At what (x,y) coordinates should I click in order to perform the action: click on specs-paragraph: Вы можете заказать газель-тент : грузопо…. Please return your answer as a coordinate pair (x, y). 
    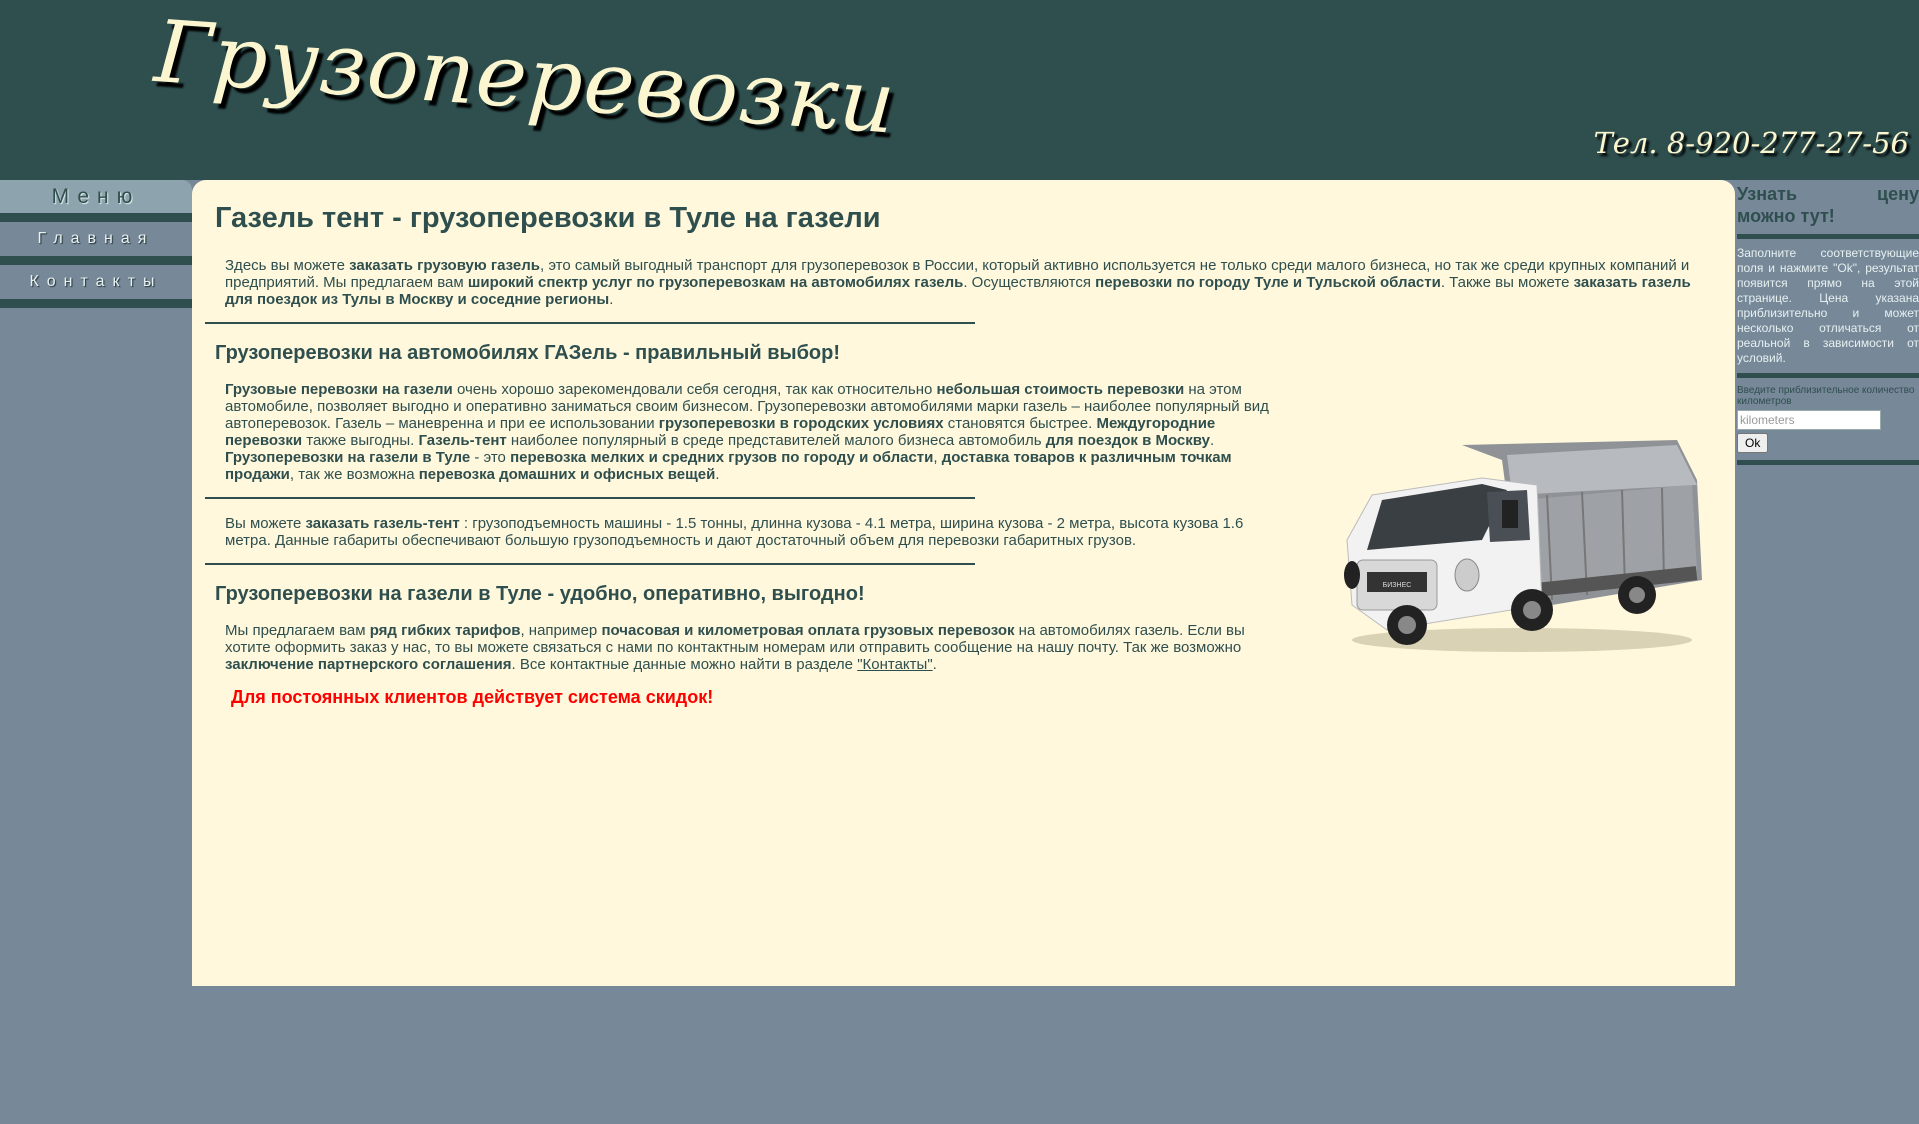
    Looking at the image, I should click on (734, 532).